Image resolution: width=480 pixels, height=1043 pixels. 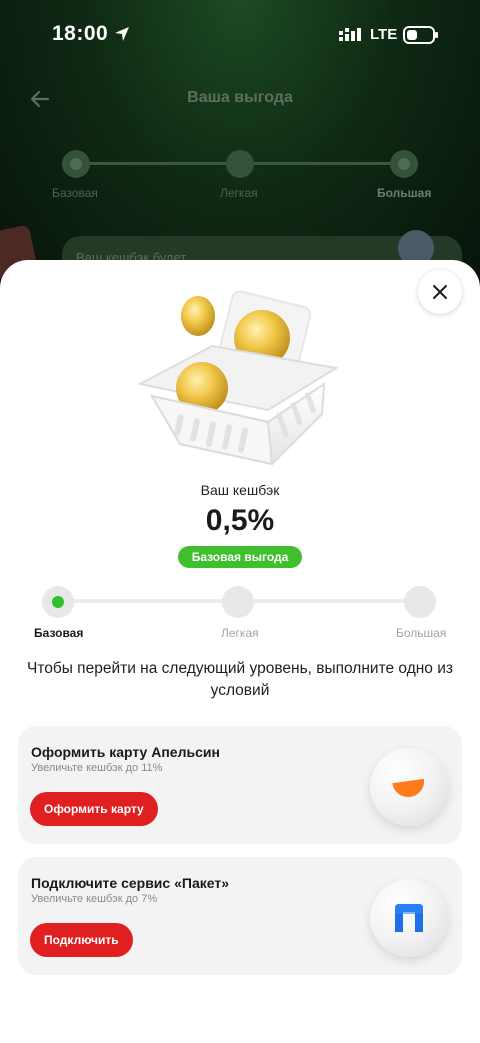 I want to click on background-level-label: Легкая, so click(x=239, y=193).